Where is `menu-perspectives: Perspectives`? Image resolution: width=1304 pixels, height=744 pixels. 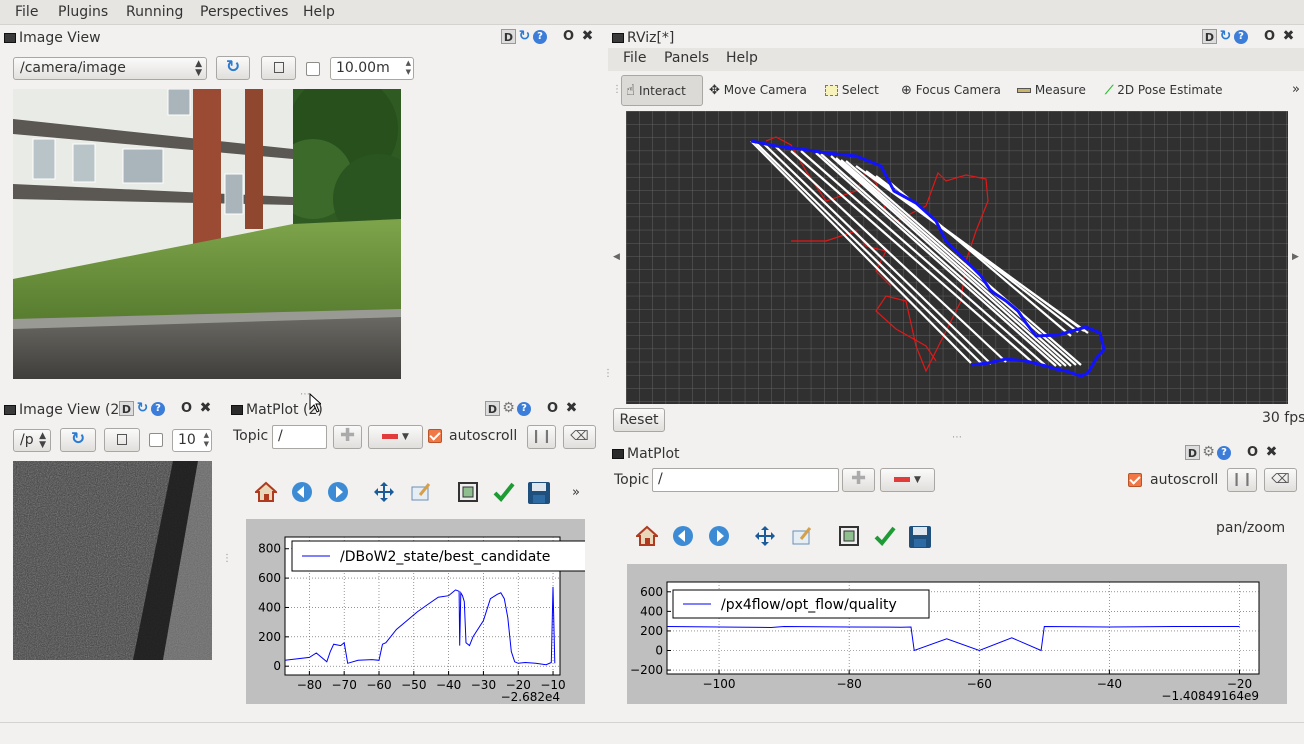
menu-perspectives: Perspectives is located at coordinates (244, 12).